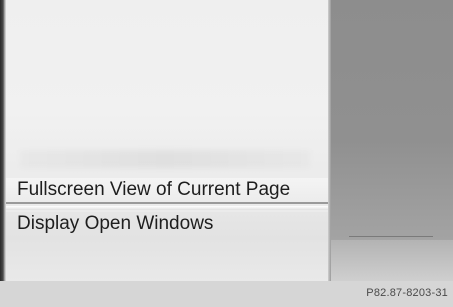 The width and height of the screenshot is (453, 307). Describe the element at coordinates (407, 293) in the screenshot. I see `figure-code: P82.87-8203-31` at that location.